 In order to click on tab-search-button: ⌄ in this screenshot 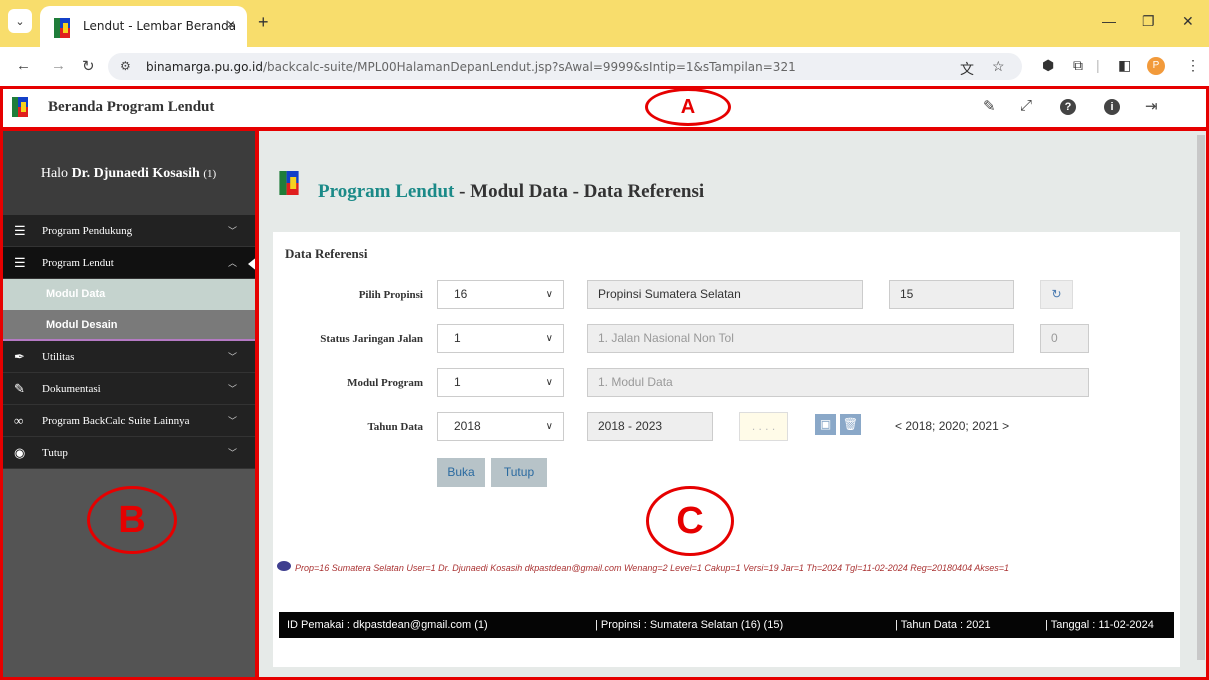, I will do `click(20, 21)`.